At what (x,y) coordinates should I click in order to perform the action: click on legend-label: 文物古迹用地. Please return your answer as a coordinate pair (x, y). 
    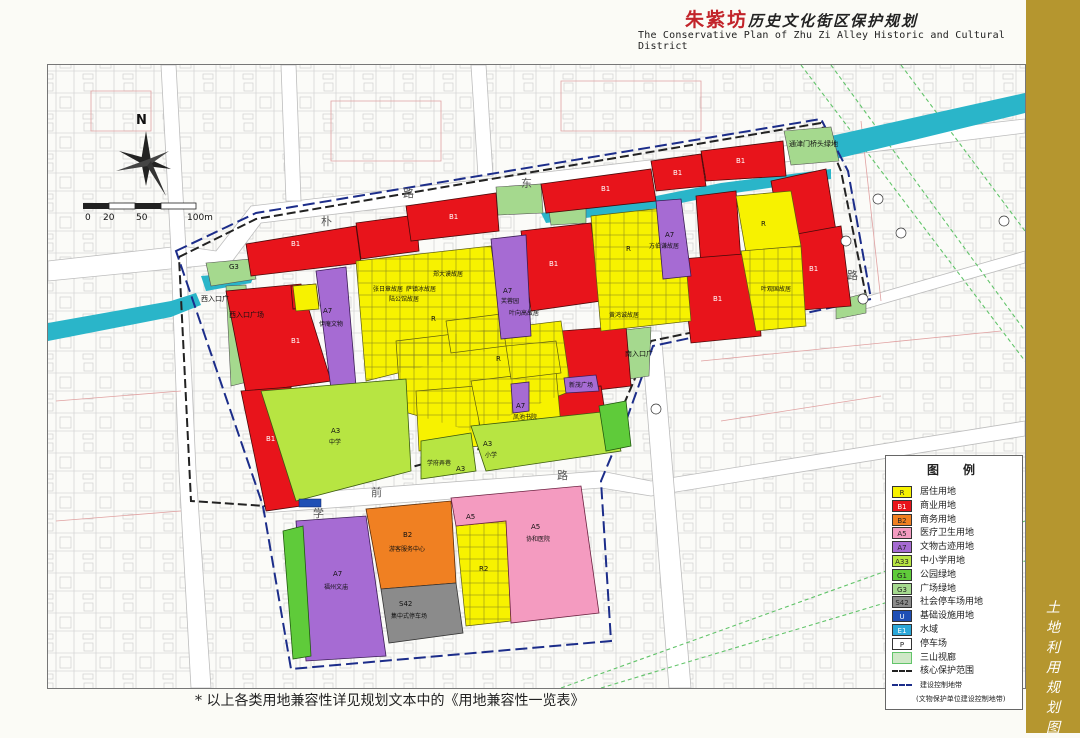
    Looking at the image, I should click on (947, 547).